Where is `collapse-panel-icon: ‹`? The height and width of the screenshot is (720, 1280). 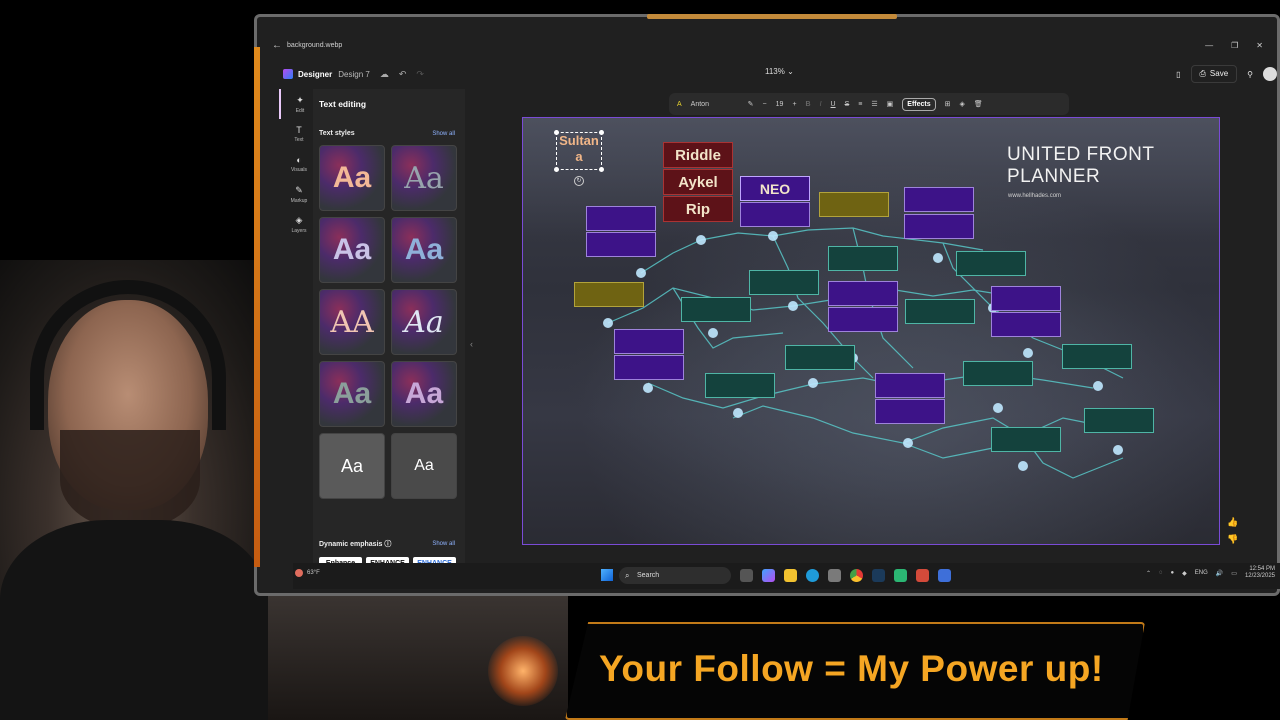
collapse-panel-icon: ‹ is located at coordinates (471, 344).